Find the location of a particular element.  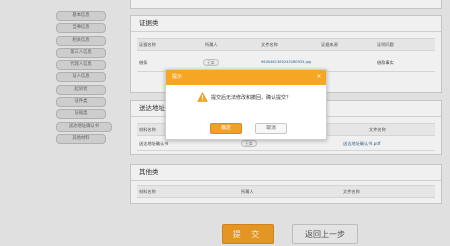

dialog-title: 提示 is located at coordinates (177, 77).